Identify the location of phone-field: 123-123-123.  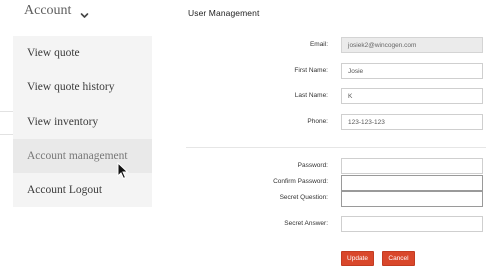
(412, 122).